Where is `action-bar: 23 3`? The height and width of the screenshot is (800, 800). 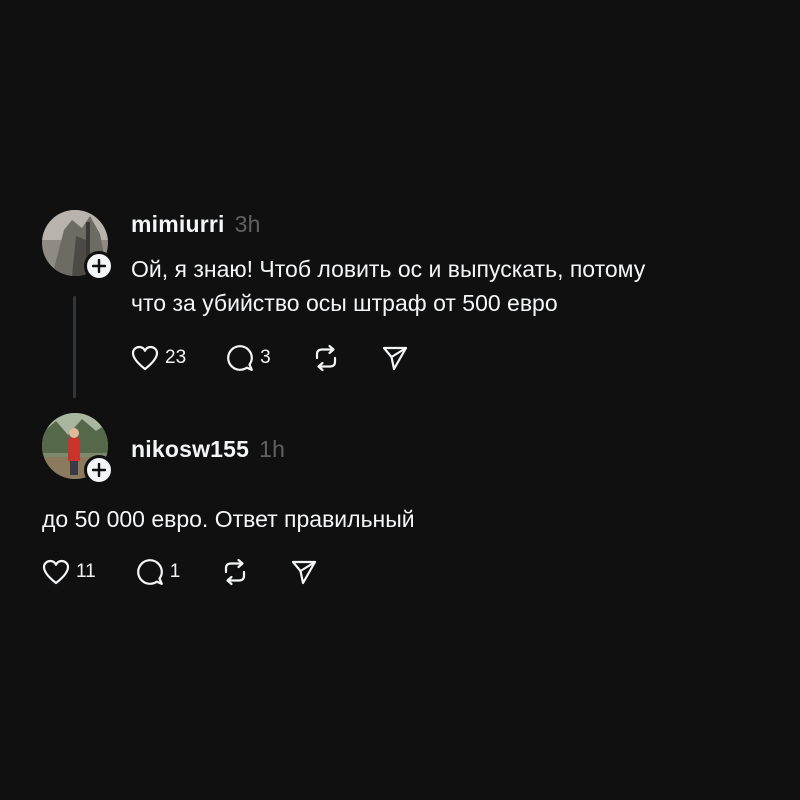
action-bar: 23 3 is located at coordinates (290, 358).